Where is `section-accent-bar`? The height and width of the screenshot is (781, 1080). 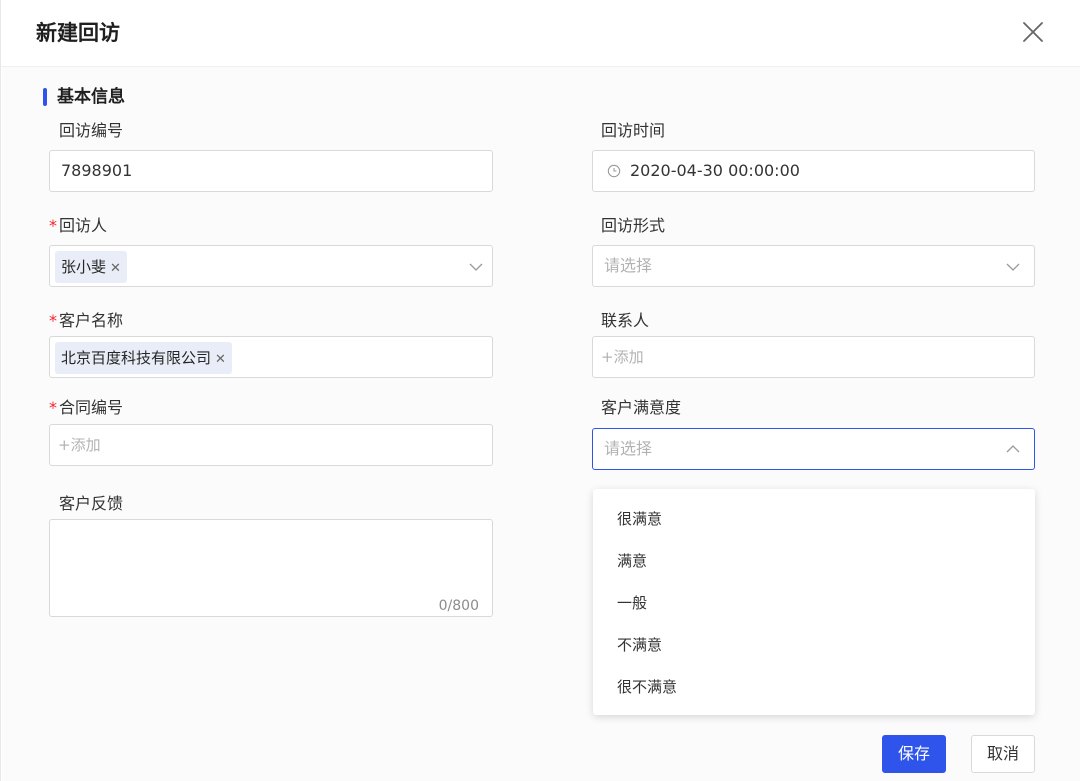 section-accent-bar is located at coordinates (45, 97).